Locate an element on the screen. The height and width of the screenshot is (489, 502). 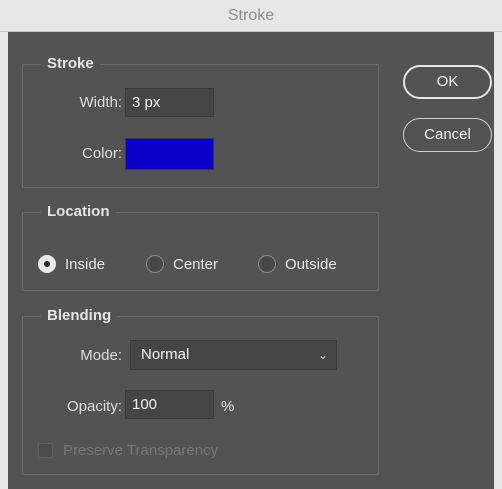
stroke-group-title: Stroke is located at coordinates (70, 64).